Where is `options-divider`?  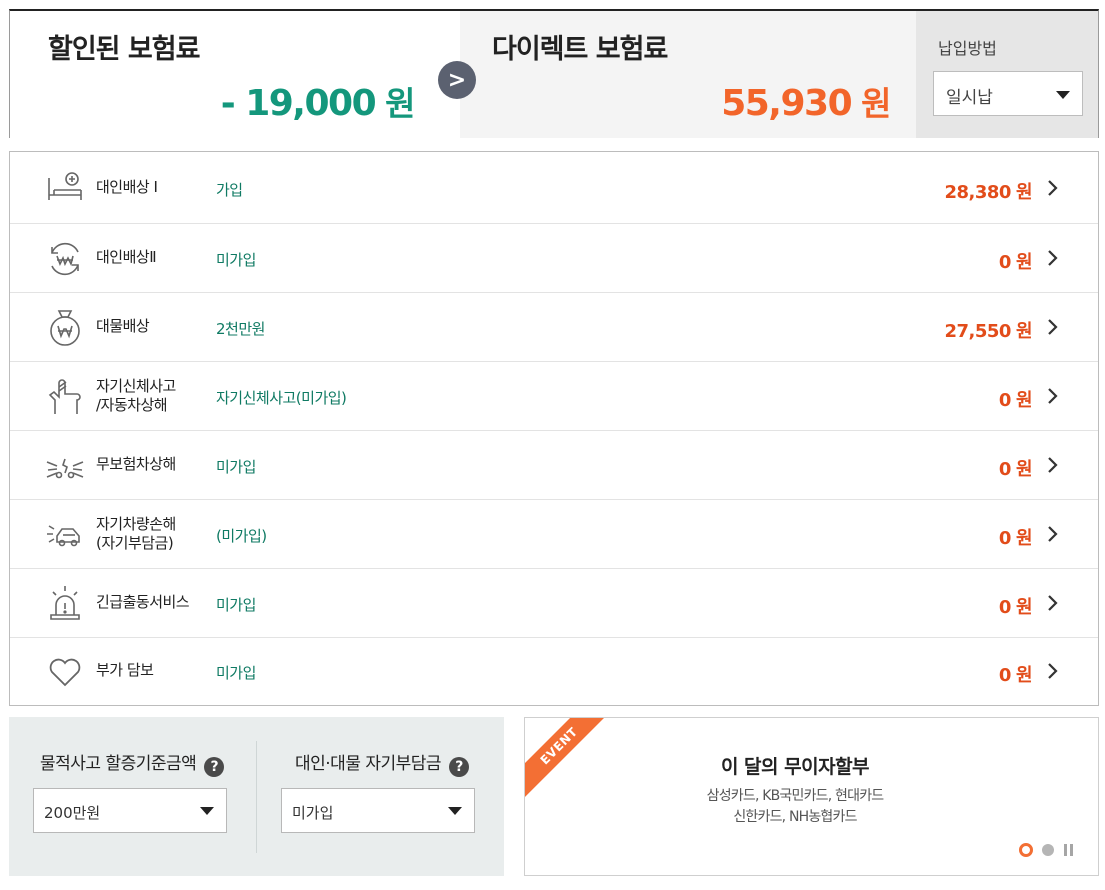 options-divider is located at coordinates (256, 797).